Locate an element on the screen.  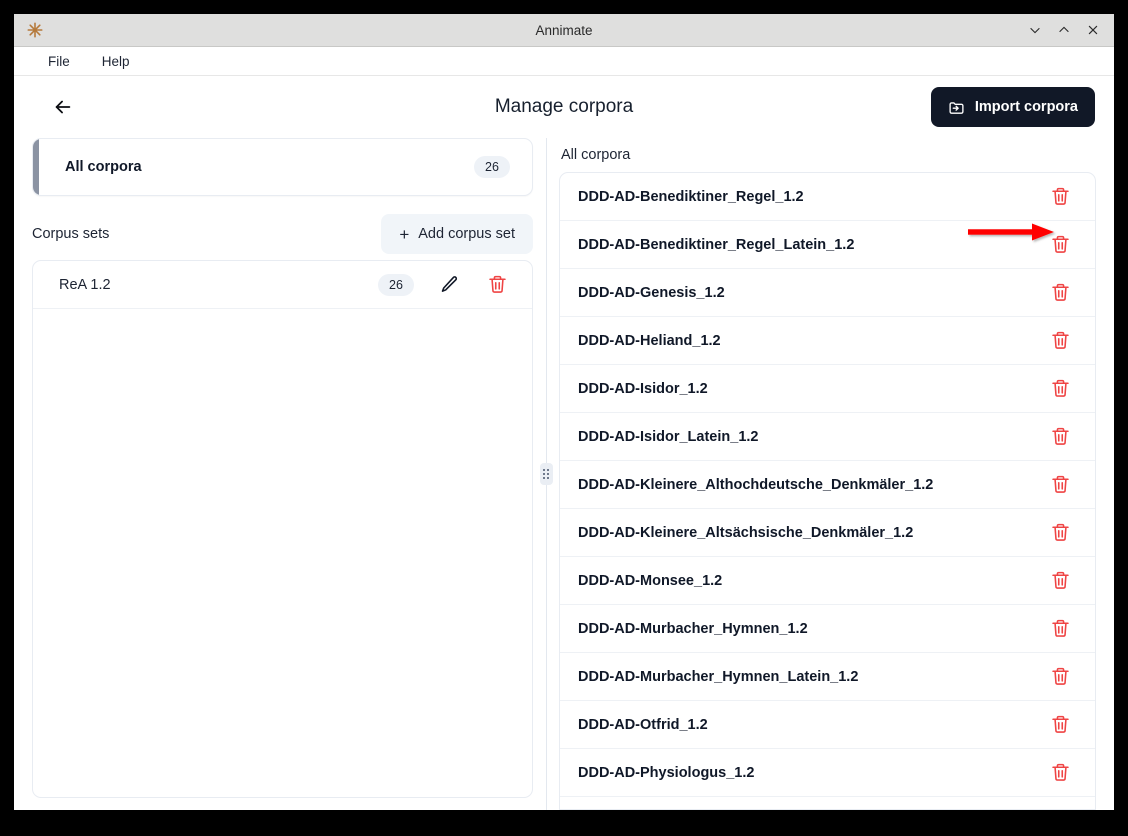
corpus-row: DDD-AD-Murbacher_Hymnen_1.2 is located at coordinates (827, 629).